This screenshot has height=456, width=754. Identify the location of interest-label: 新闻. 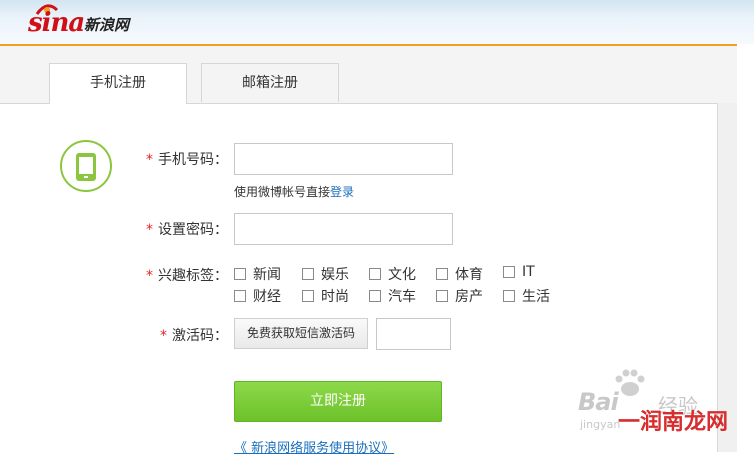
(267, 275).